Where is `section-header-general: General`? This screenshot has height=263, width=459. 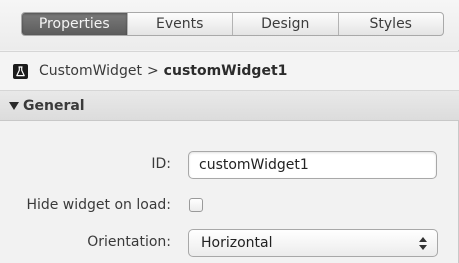
section-header-general: General is located at coordinates (229, 106).